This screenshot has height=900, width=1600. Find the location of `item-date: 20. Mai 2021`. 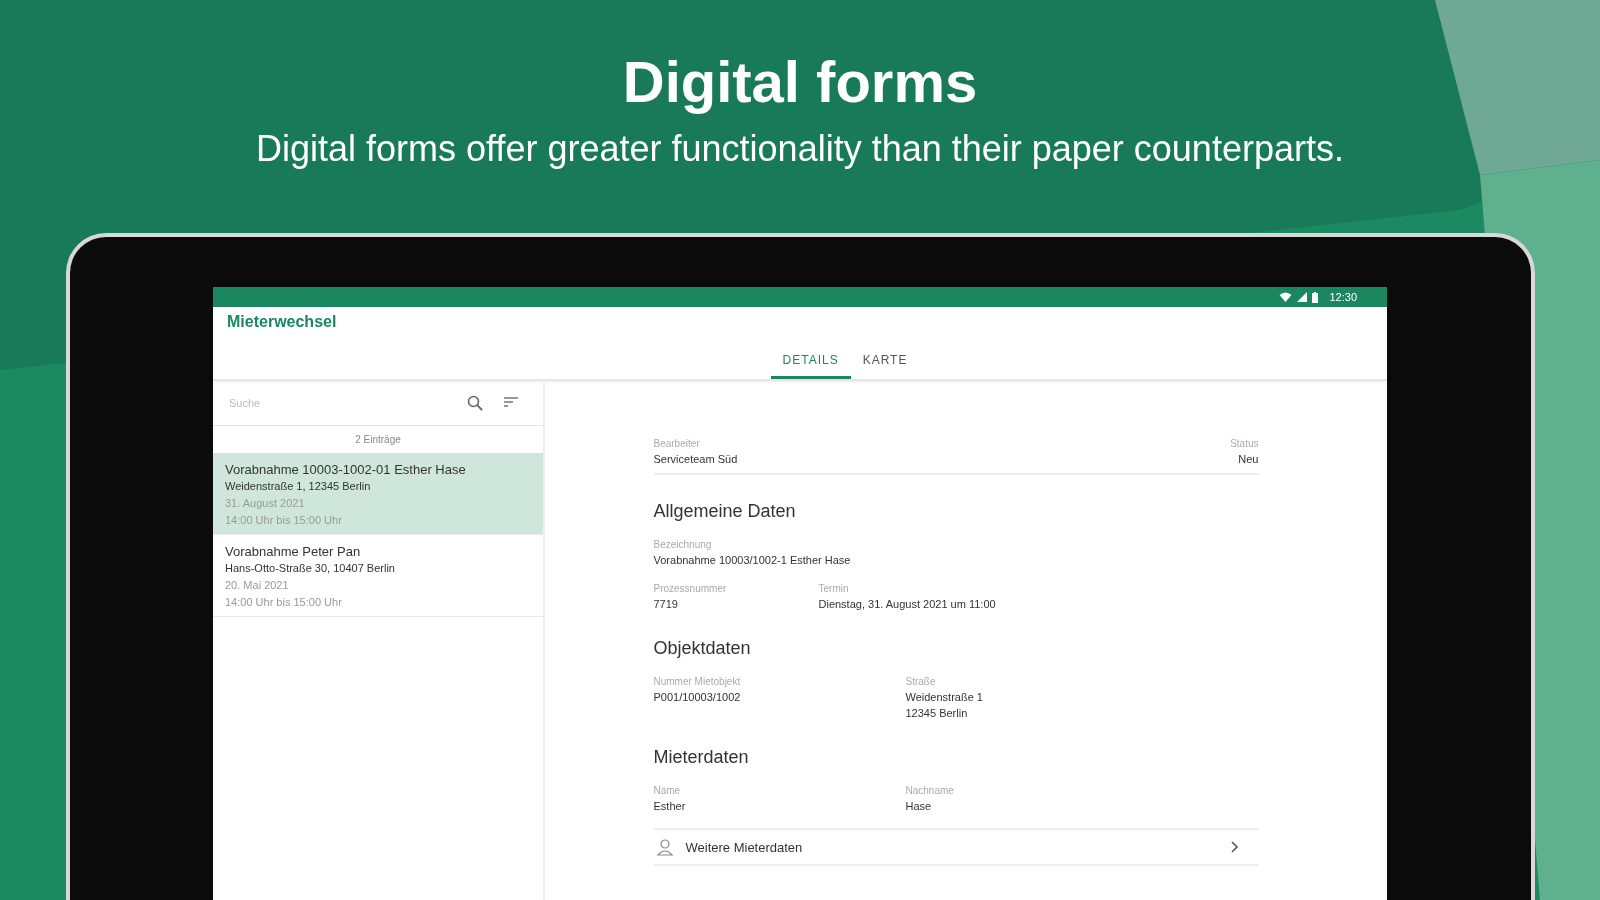

item-date: 20. Mai 2021 is located at coordinates (257, 585).